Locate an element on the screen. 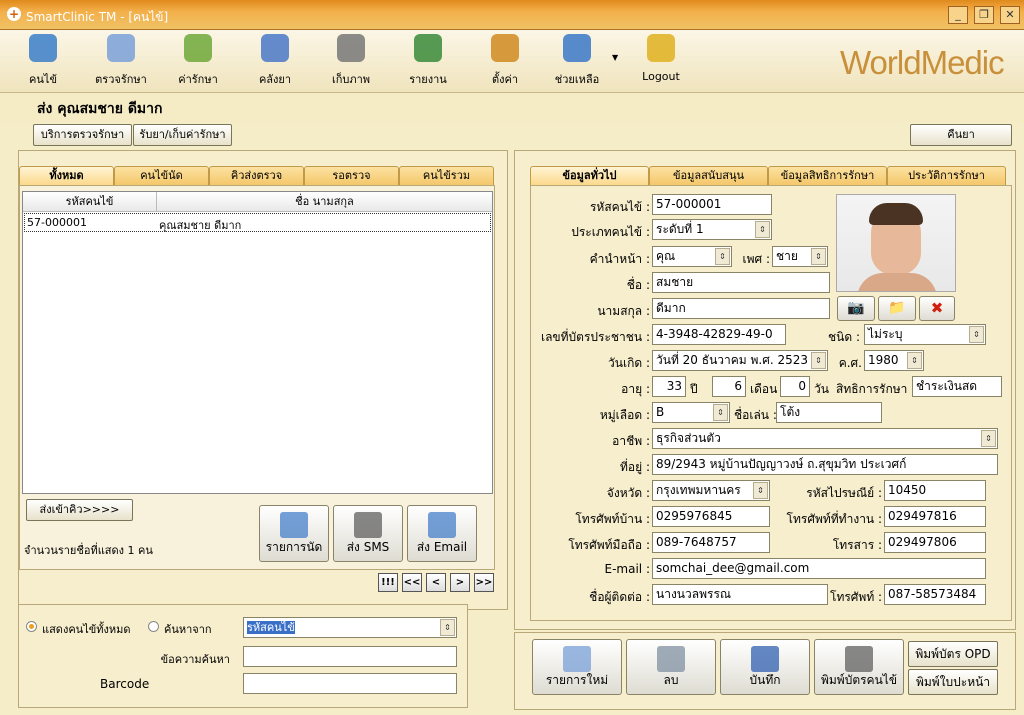 The height and width of the screenshot is (715, 1024). col-header-hn: รหัสคนไข้ is located at coordinates (90, 202).